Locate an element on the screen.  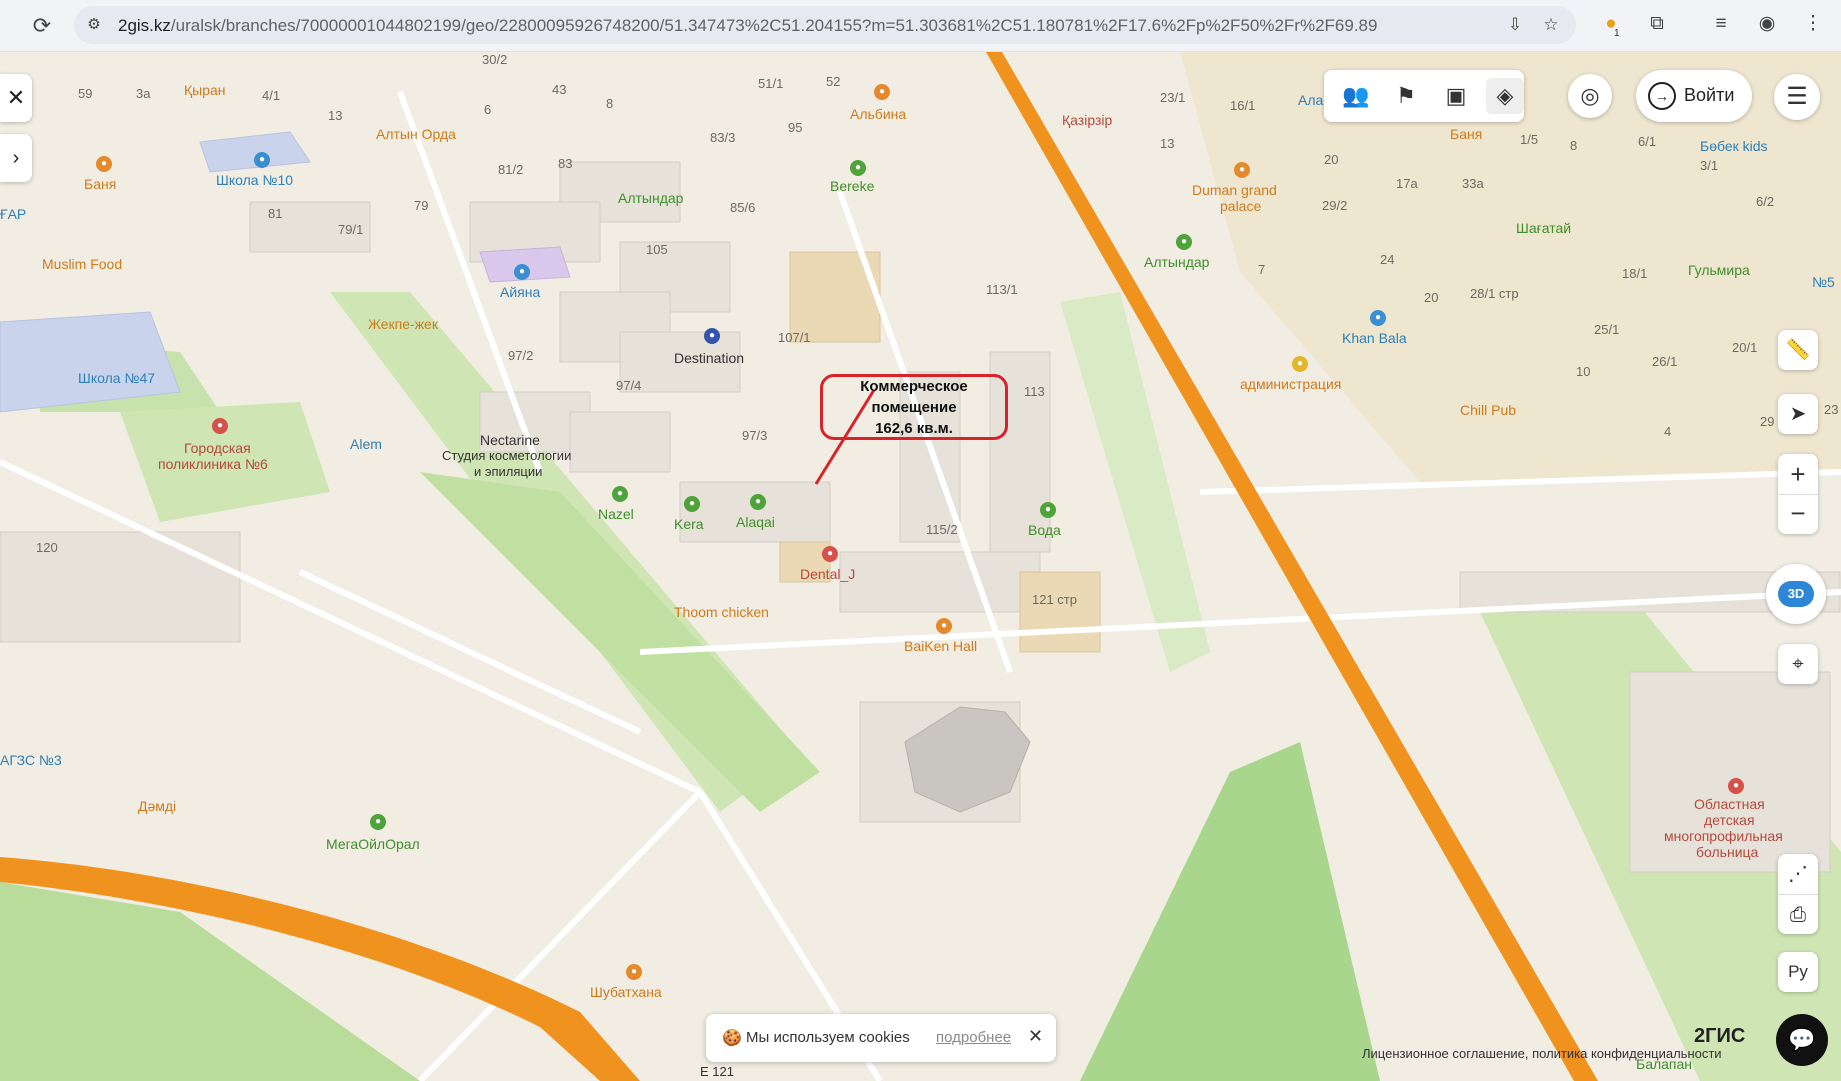
puzzle-icon: ⧉ is located at coordinates (1657, 24).